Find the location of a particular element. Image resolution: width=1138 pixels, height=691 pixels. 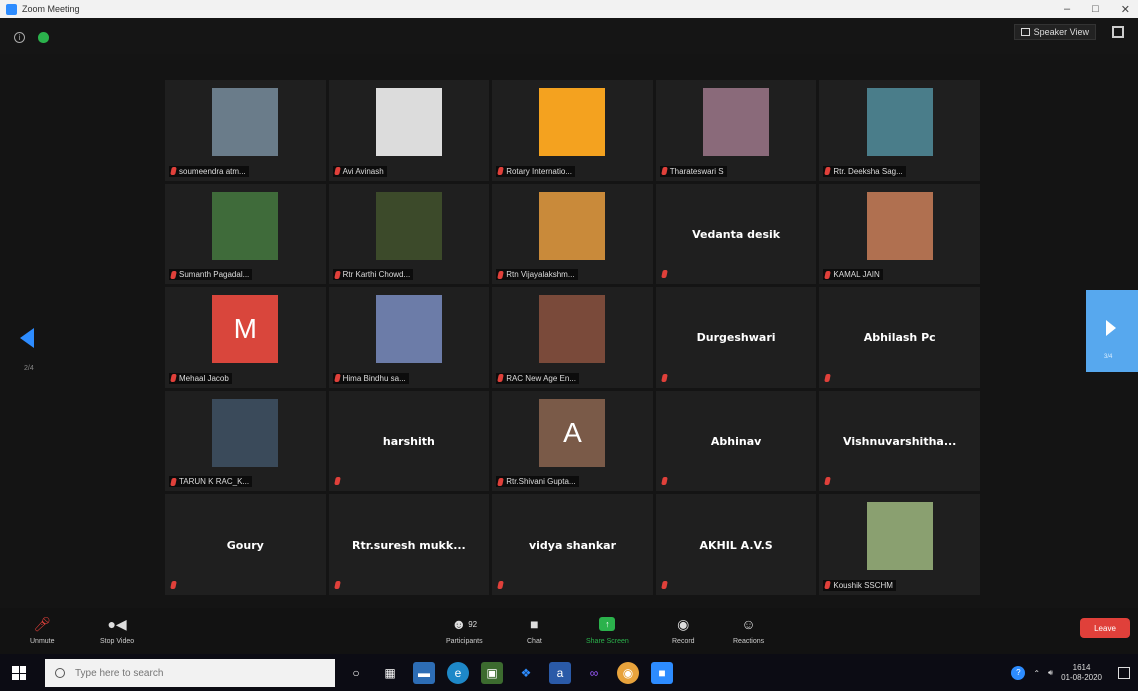

chevron-up-icon: ⌃ is located at coordinates (1036, 673).